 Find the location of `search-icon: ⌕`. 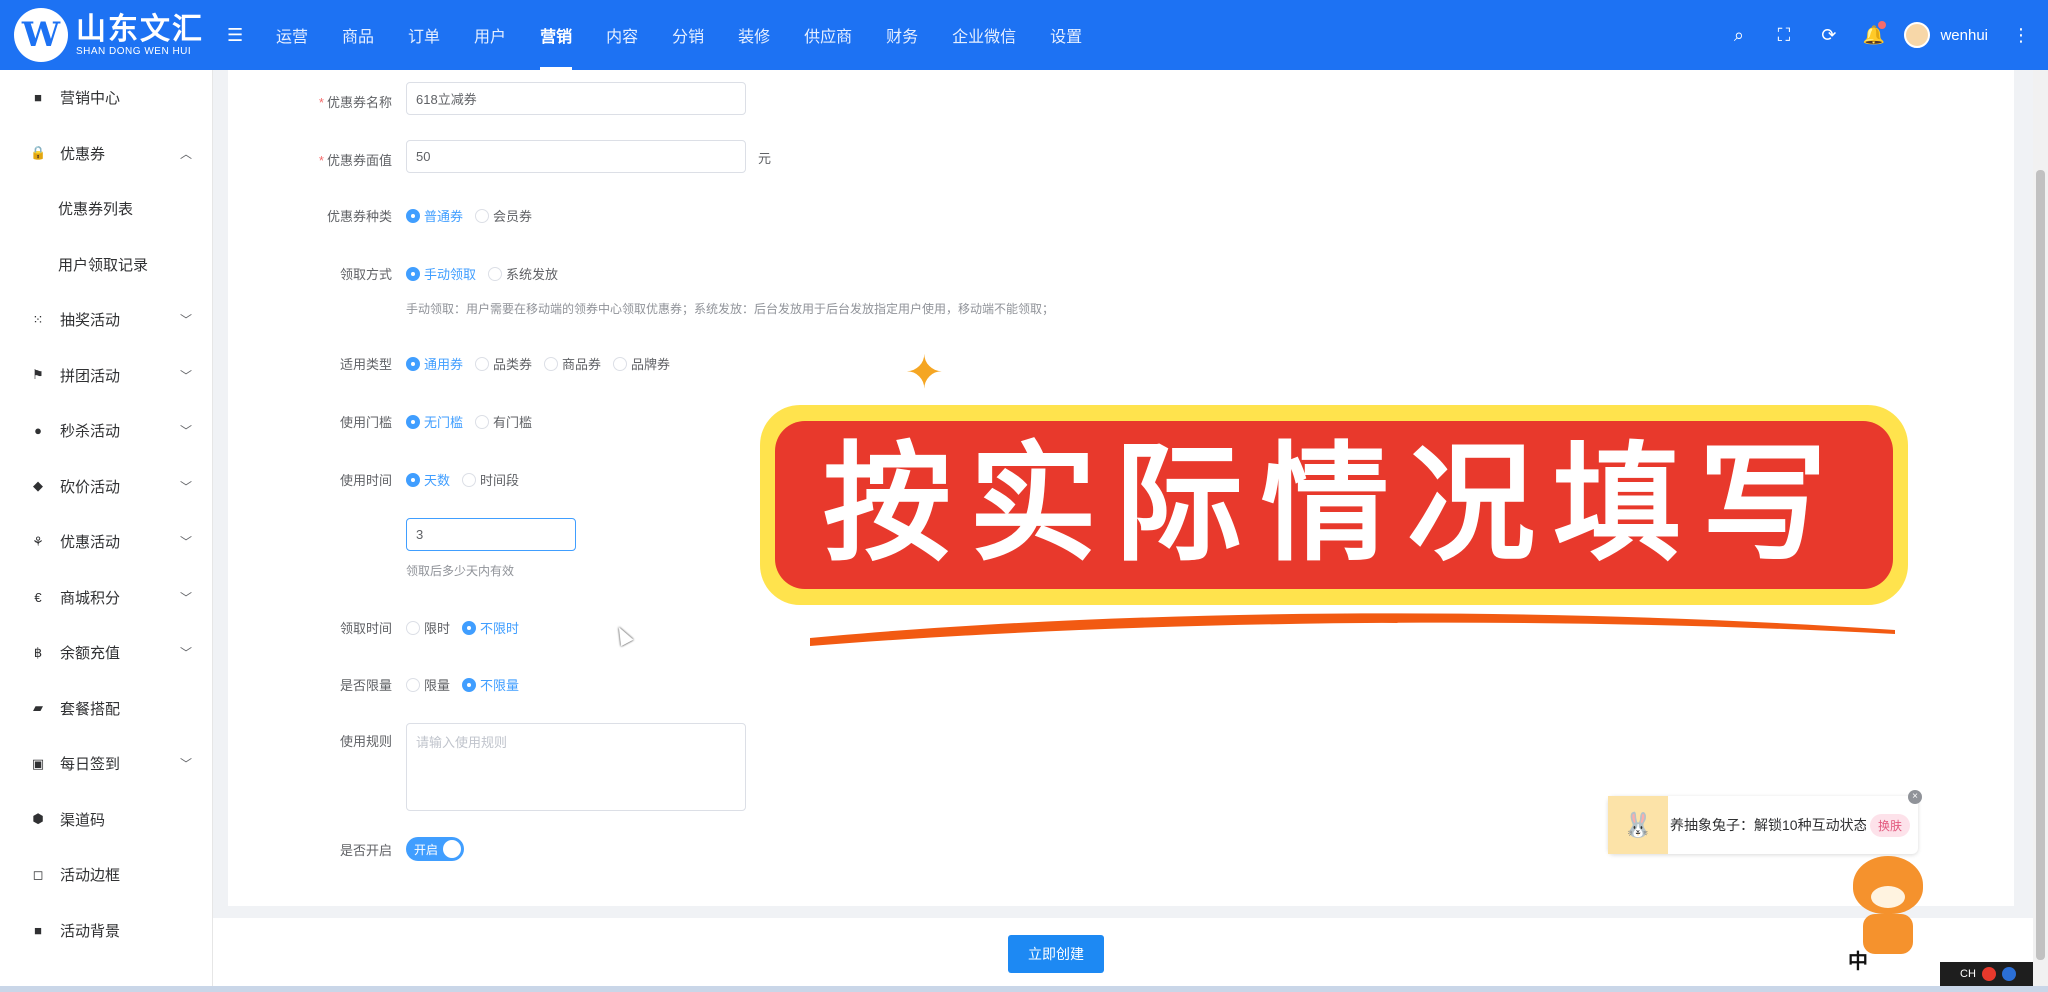

search-icon: ⌕ is located at coordinates (1738, 35).